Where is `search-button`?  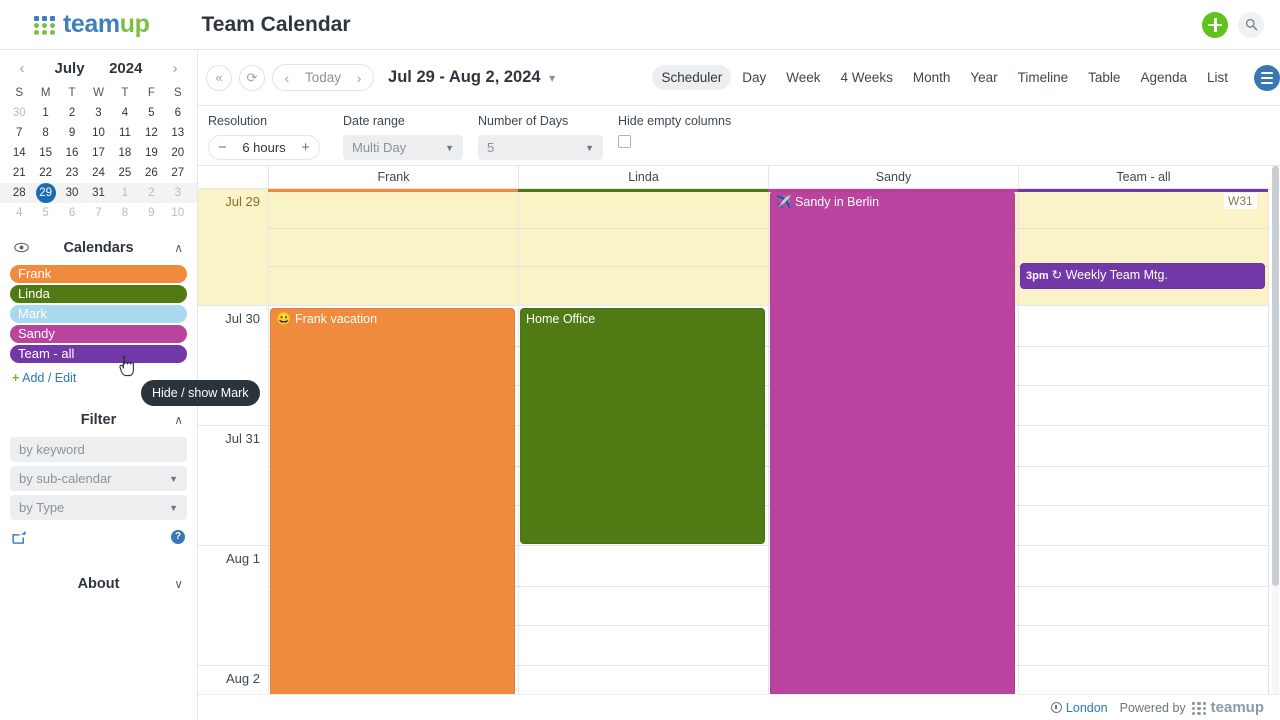
search-button is located at coordinates (1251, 24).